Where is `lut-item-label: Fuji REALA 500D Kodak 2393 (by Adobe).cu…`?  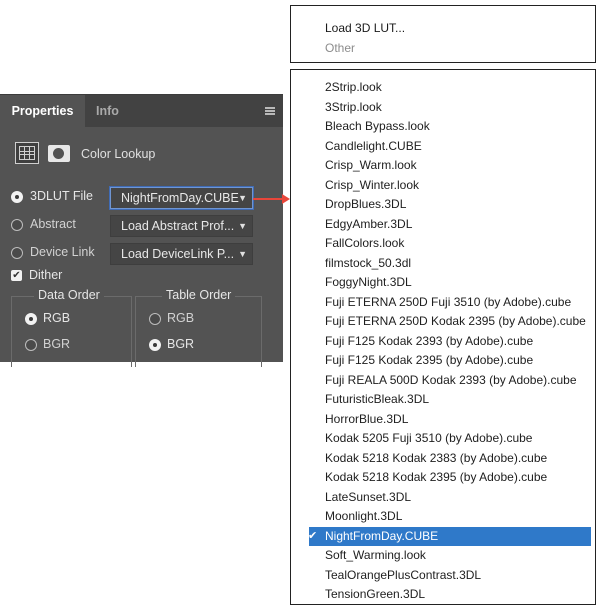 lut-item-label: Fuji REALA 500D Kodak 2393 (by Adobe).cu… is located at coordinates (451, 379).